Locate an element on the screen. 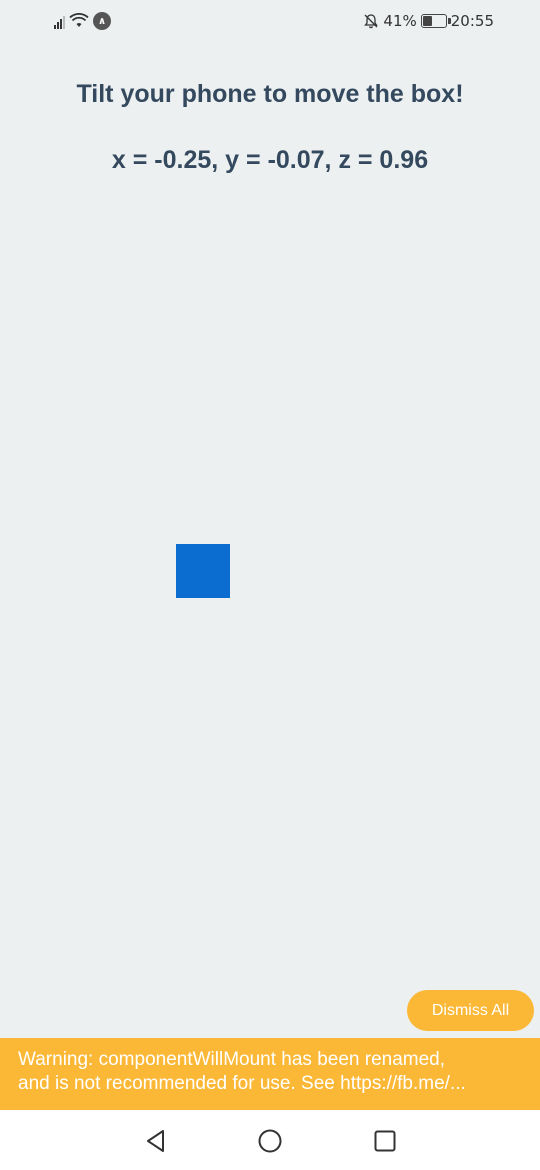 The image size is (540, 1170). clock: 20:55 is located at coordinates (472, 21).